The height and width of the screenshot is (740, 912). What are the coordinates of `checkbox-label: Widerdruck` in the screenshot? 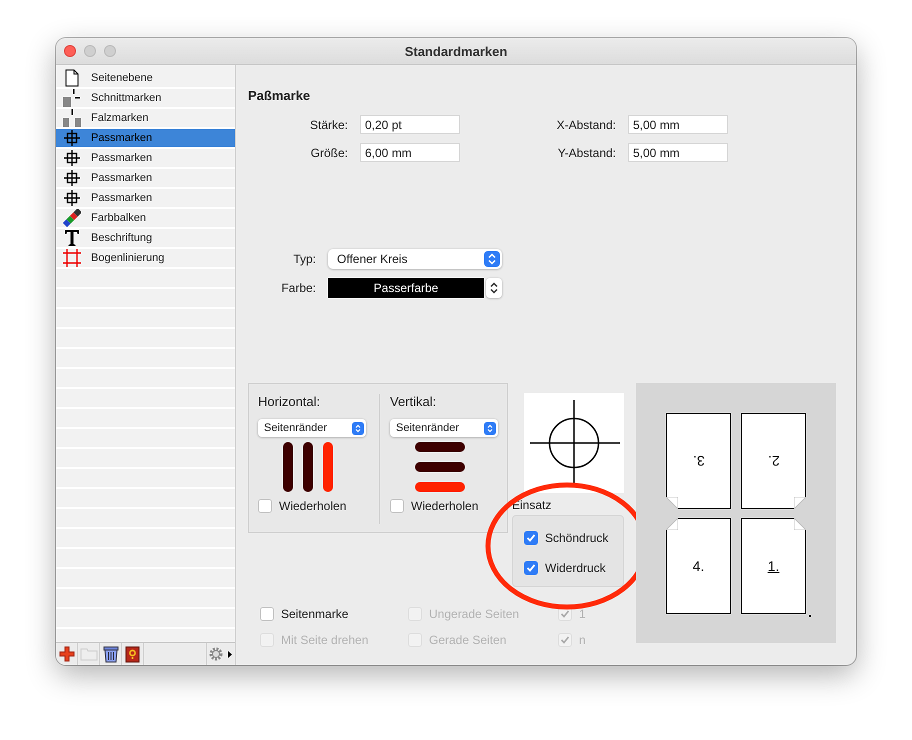 It's located at (575, 568).